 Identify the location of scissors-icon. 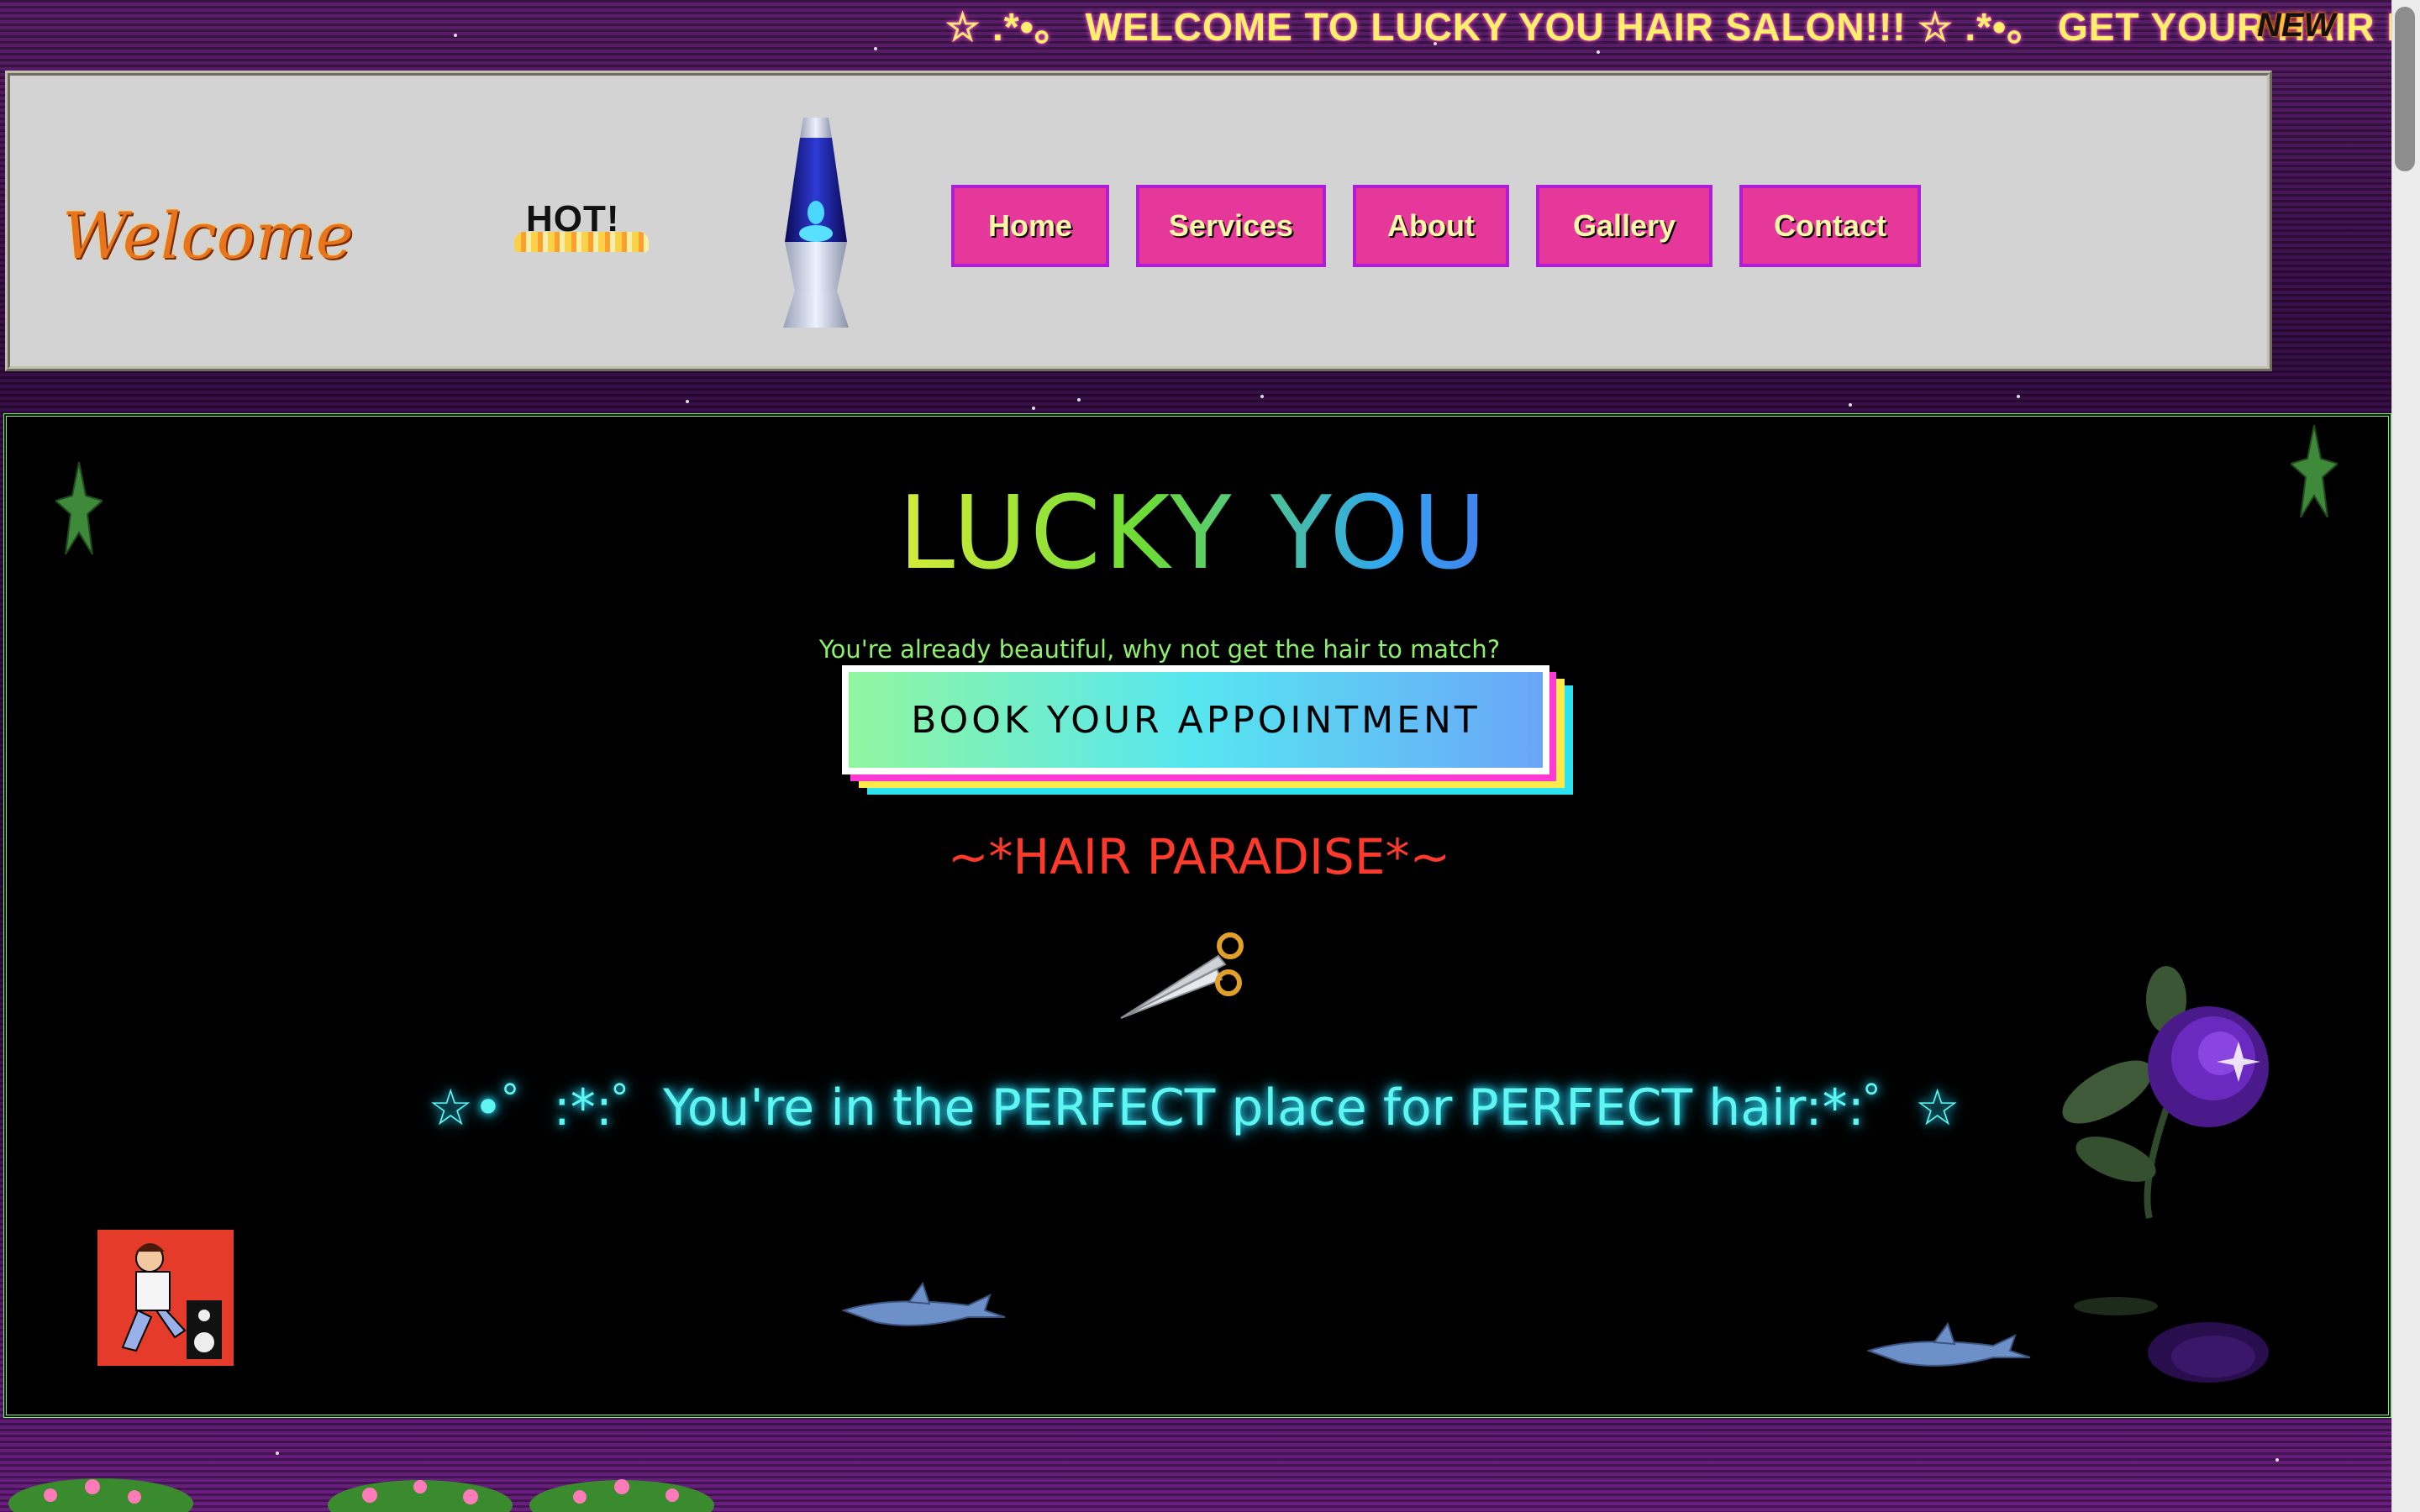
(1182, 975).